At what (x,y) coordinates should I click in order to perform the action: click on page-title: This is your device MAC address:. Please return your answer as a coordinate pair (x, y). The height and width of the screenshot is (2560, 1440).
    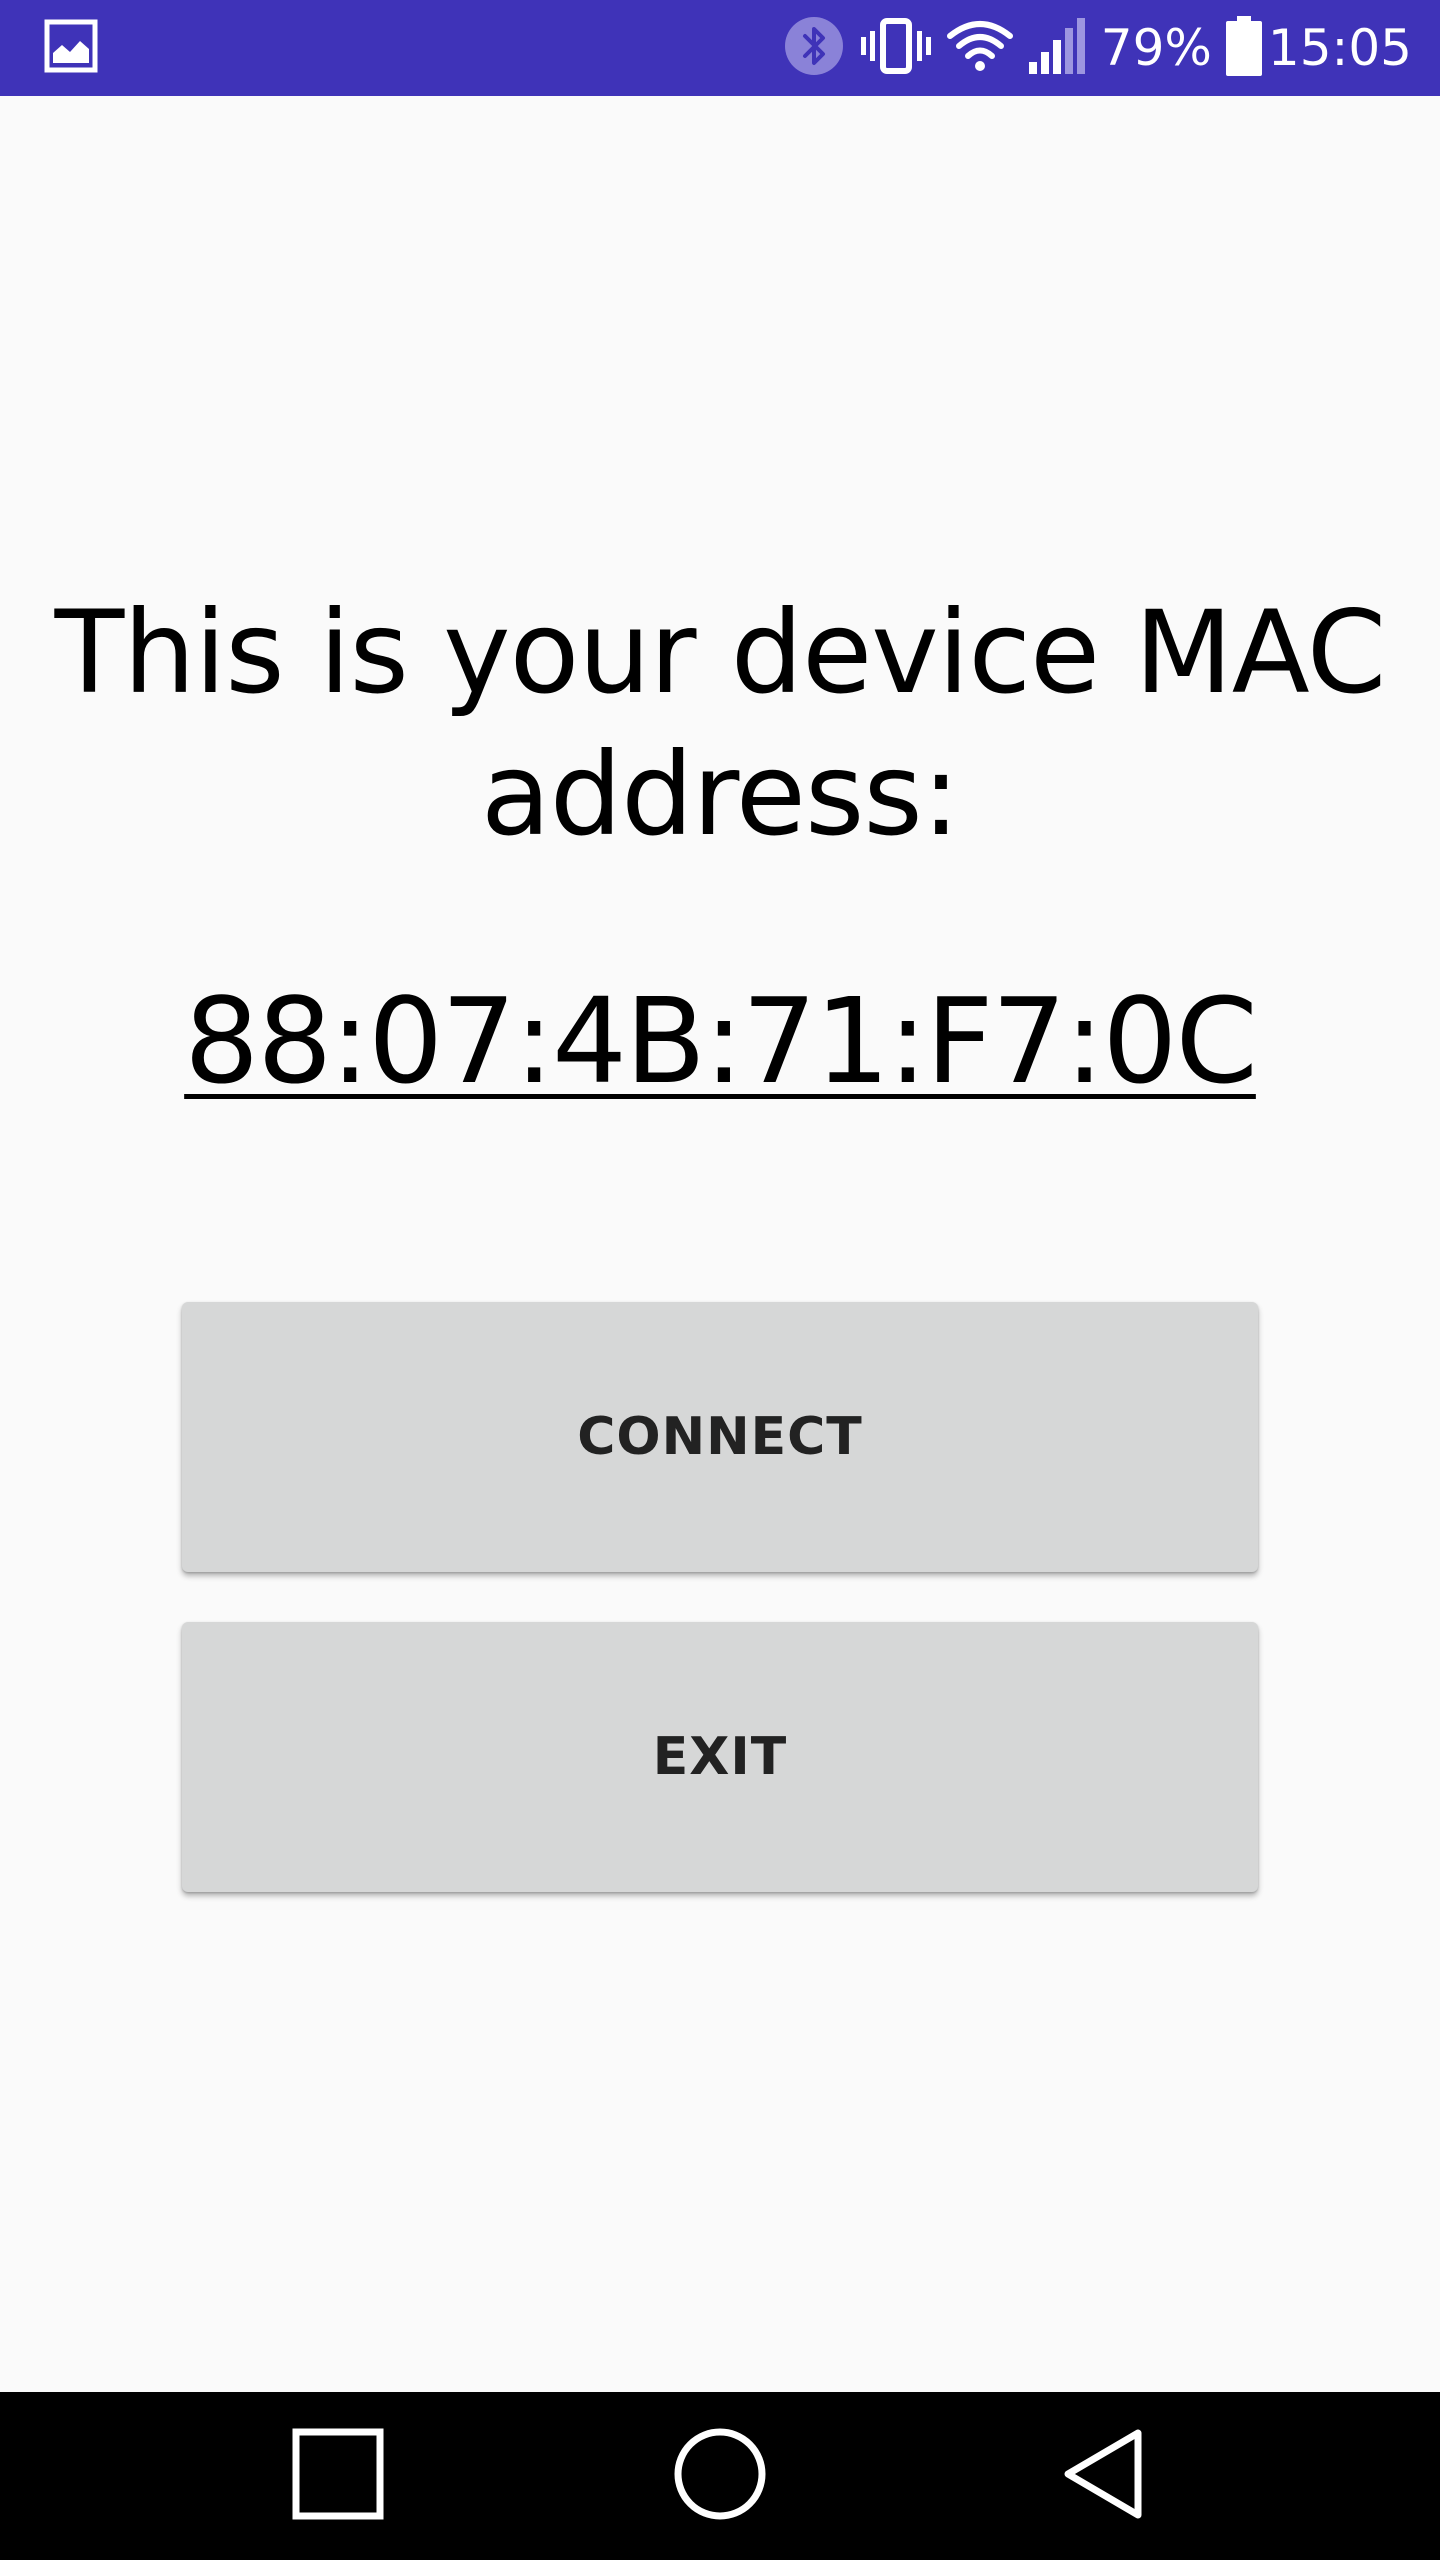
    Looking at the image, I should click on (720, 723).